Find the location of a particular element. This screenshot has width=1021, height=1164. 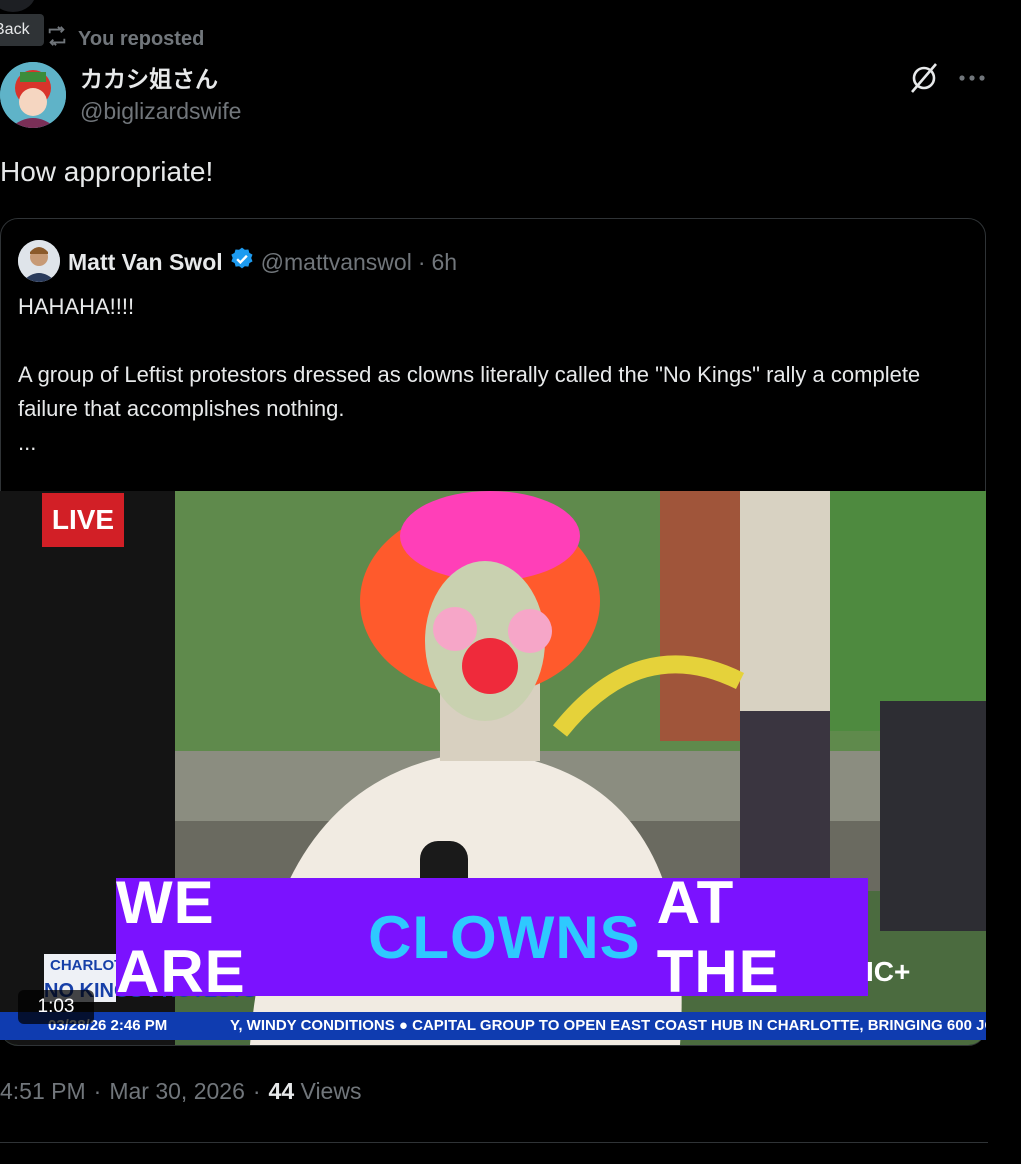

verified-badge-icon is located at coordinates (242, 262).